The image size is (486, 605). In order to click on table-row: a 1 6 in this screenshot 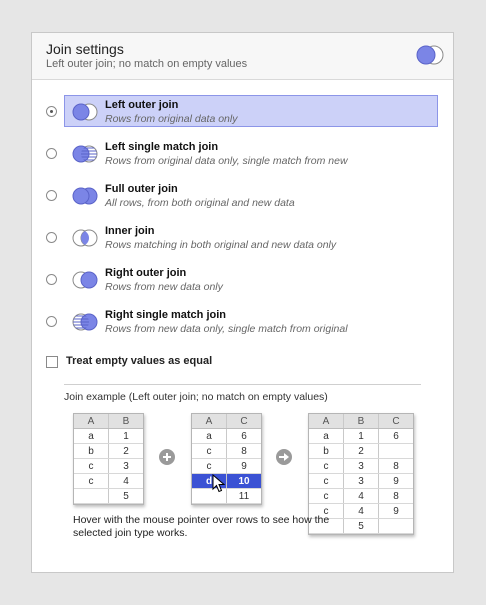, I will do `click(361, 436)`.